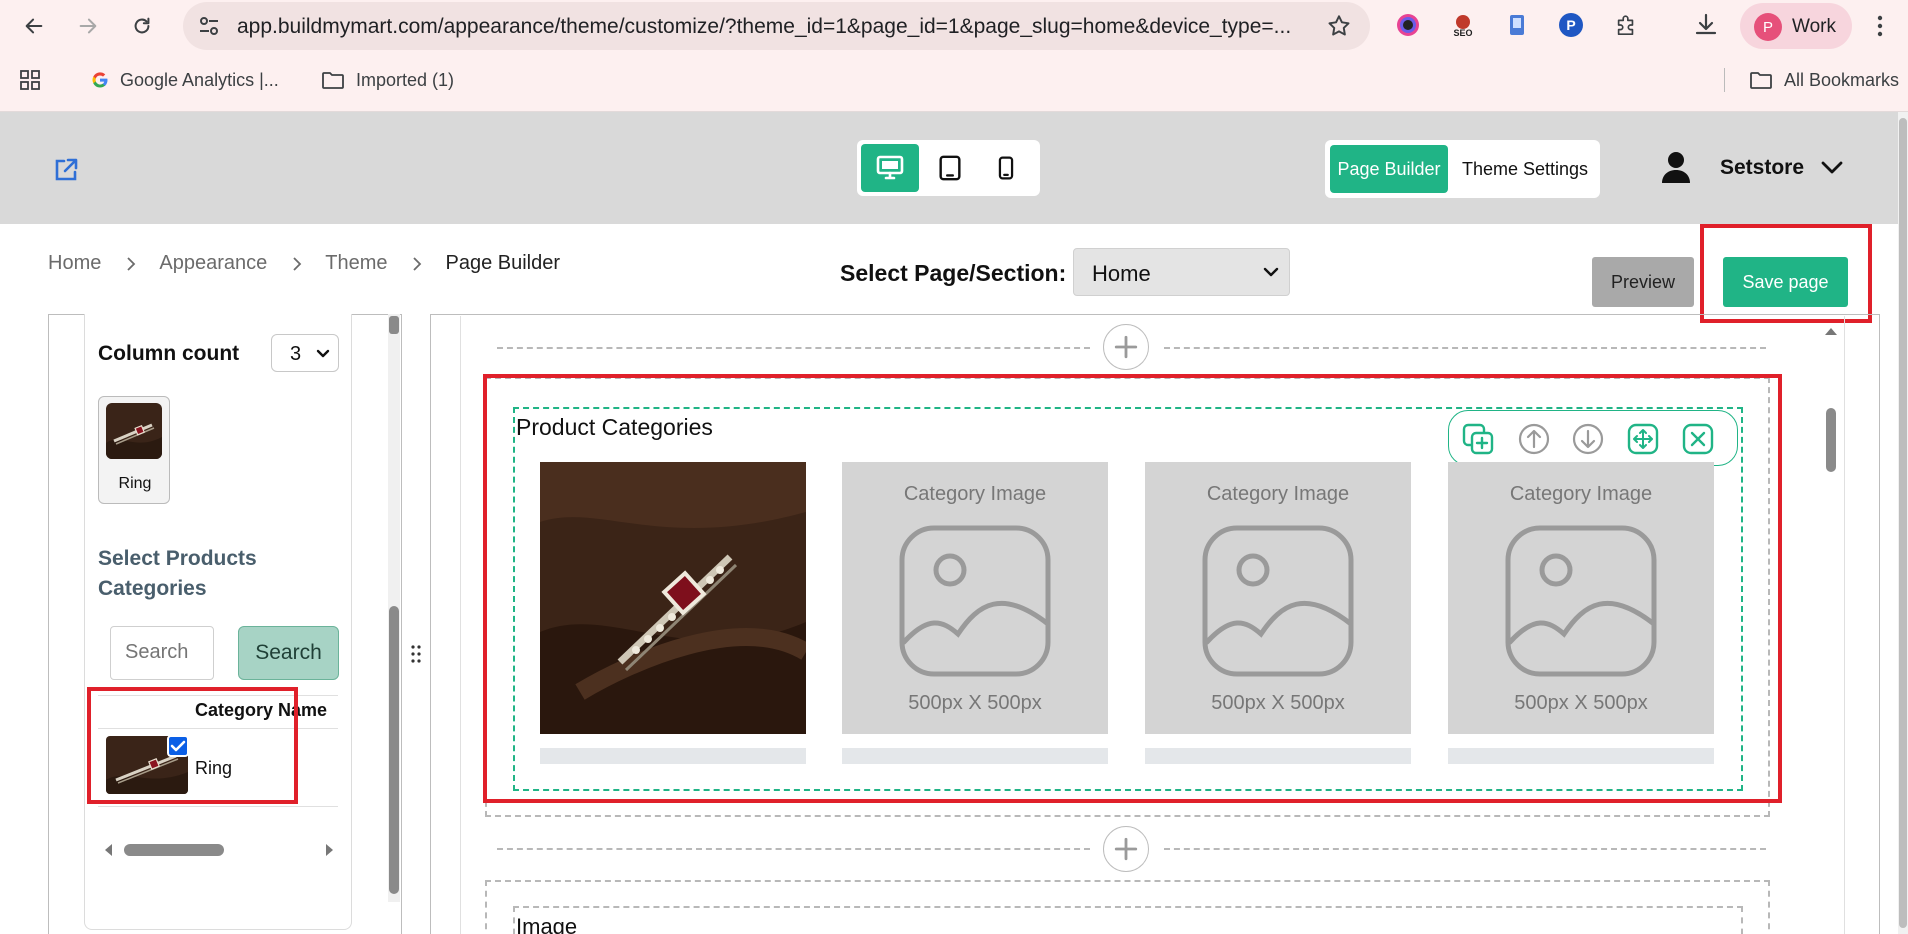 This screenshot has height=934, width=1908. What do you see at coordinates (614, 427) in the screenshot?
I see `section-title: Product Categories` at bounding box center [614, 427].